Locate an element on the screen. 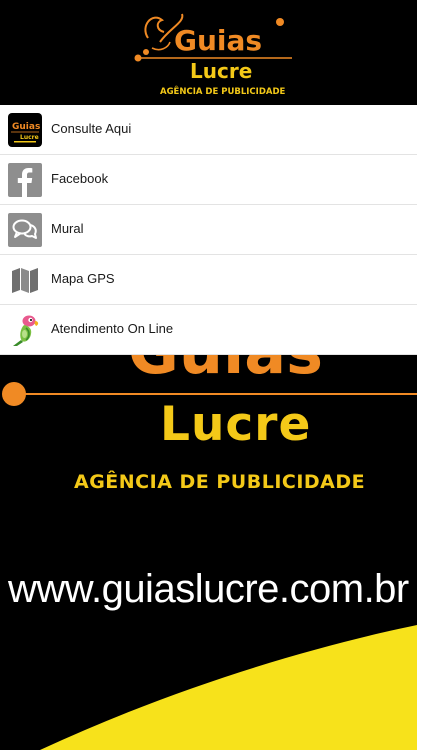 The width and height of the screenshot is (422, 750). facebook-icon is located at coordinates (25, 180).